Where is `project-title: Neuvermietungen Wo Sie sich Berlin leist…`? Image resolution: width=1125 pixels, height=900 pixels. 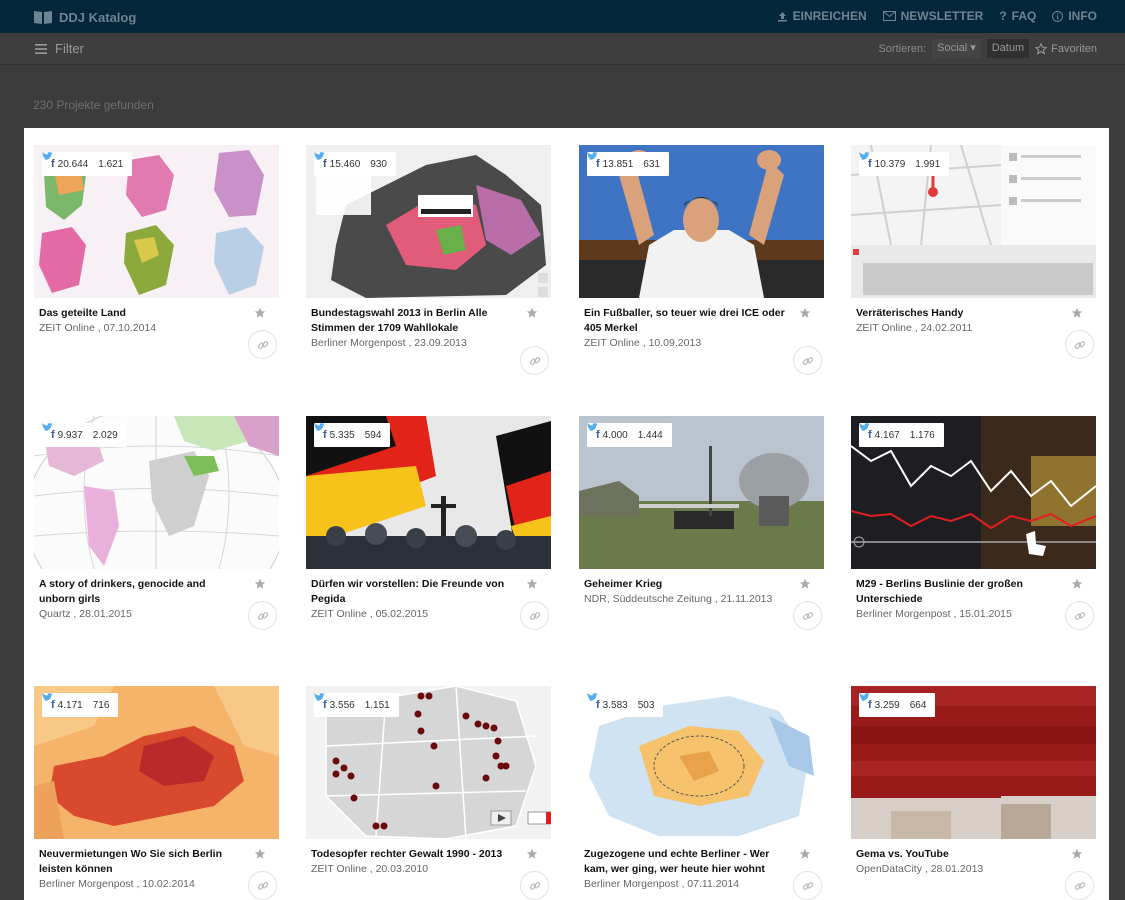 project-title: Neuvermietungen Wo Sie sich Berlin leist… is located at coordinates (141, 862).